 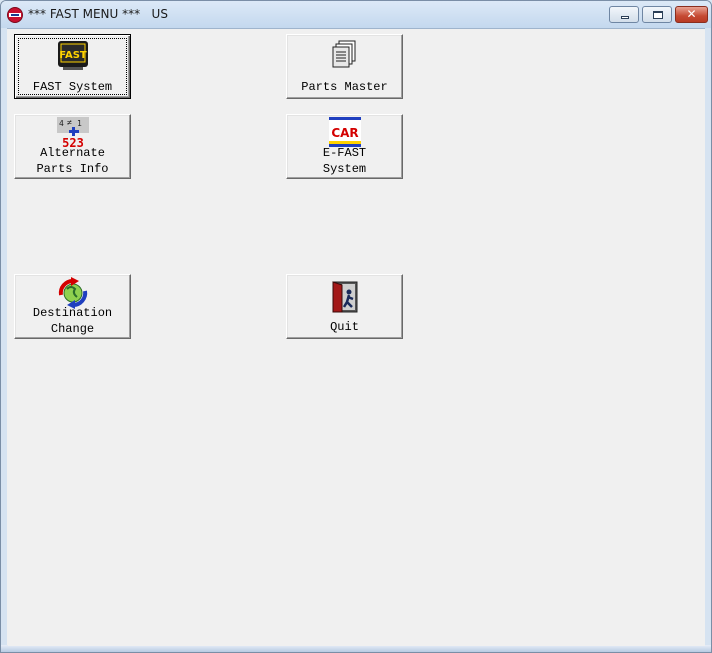 What do you see at coordinates (344, 327) in the screenshot?
I see `quit-label: Quit` at bounding box center [344, 327].